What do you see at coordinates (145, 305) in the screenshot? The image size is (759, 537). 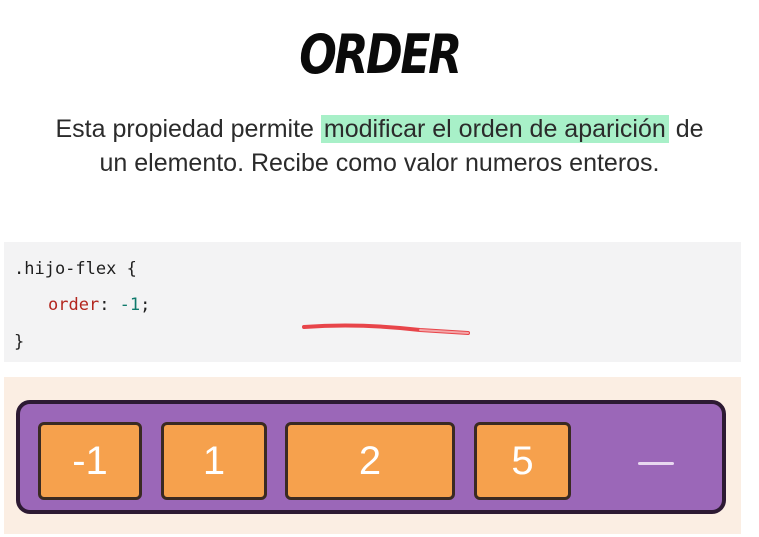 I see `code-semicolon: ;` at bounding box center [145, 305].